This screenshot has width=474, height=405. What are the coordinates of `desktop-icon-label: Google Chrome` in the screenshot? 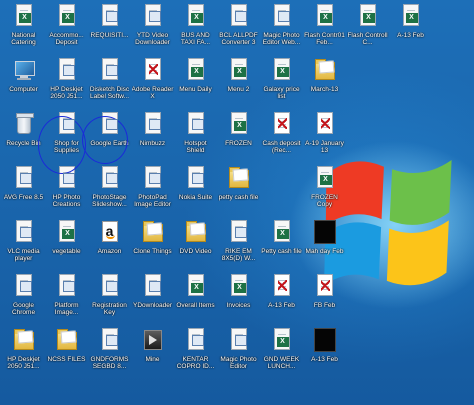 It's located at (23, 309).